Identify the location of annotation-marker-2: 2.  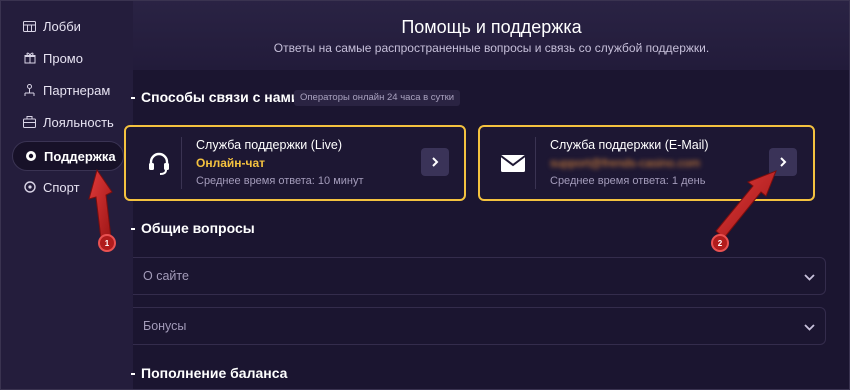
(720, 243).